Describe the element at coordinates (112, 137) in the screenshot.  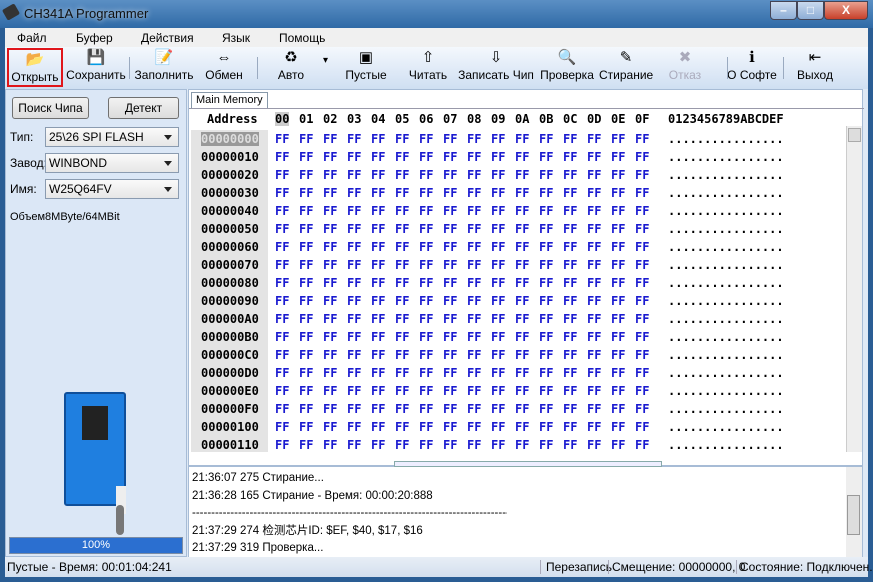
I see `type-select: 25\26 SPI FLASH` at that location.